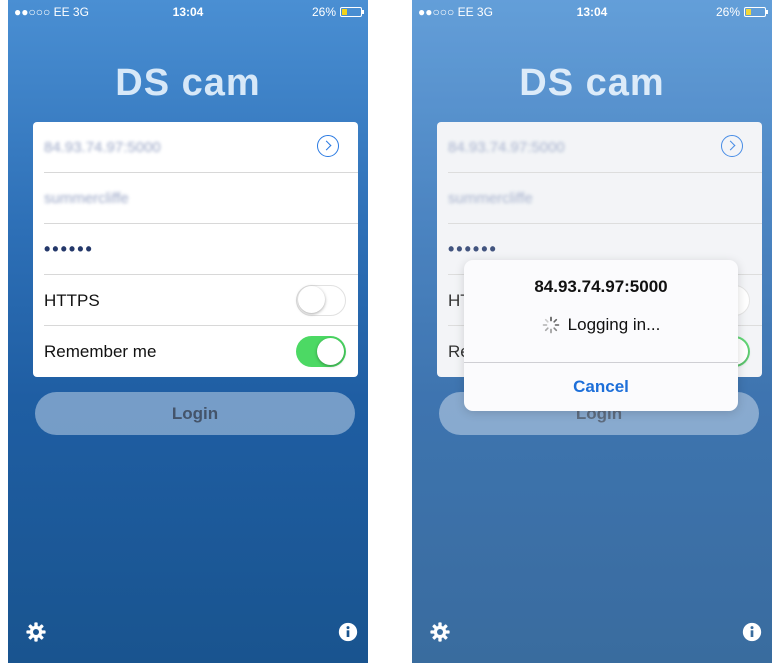 Image resolution: width=774 pixels, height=663 pixels. I want to click on chevron-right-circle-icon, so click(328, 146).